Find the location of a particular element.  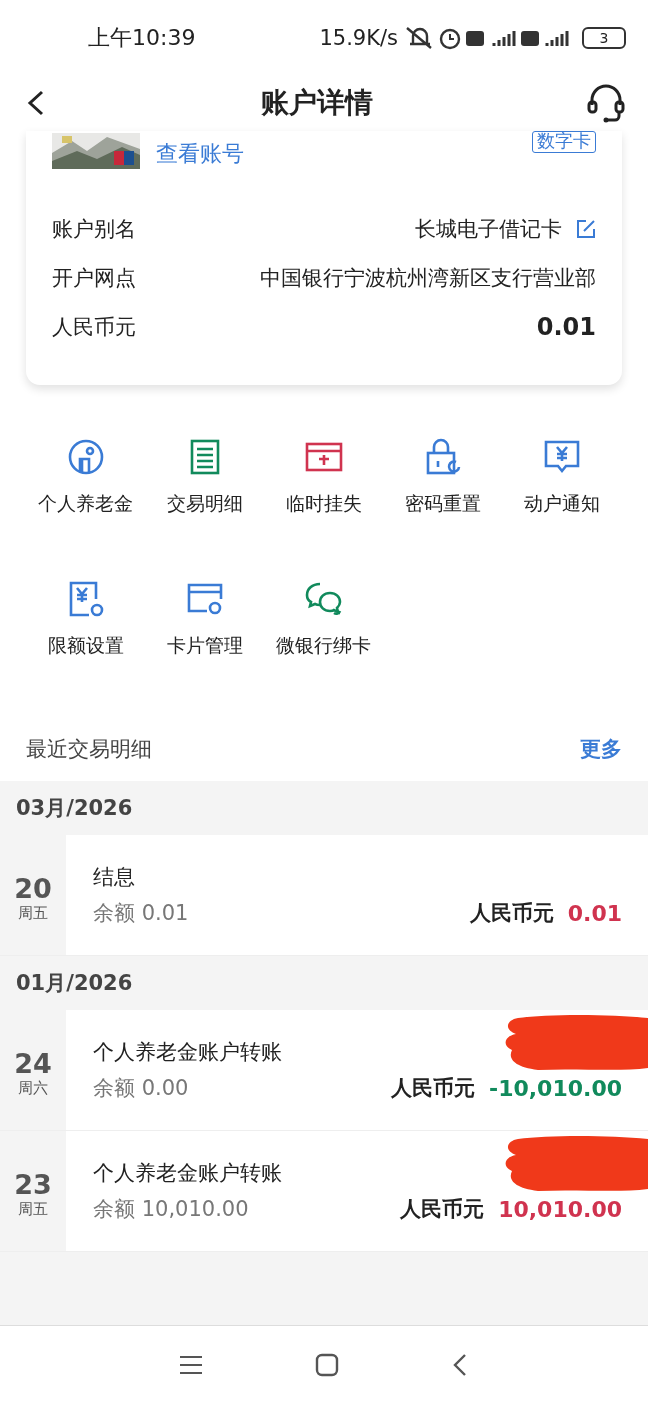

transaction-title: 结息 is located at coordinates (114, 877).